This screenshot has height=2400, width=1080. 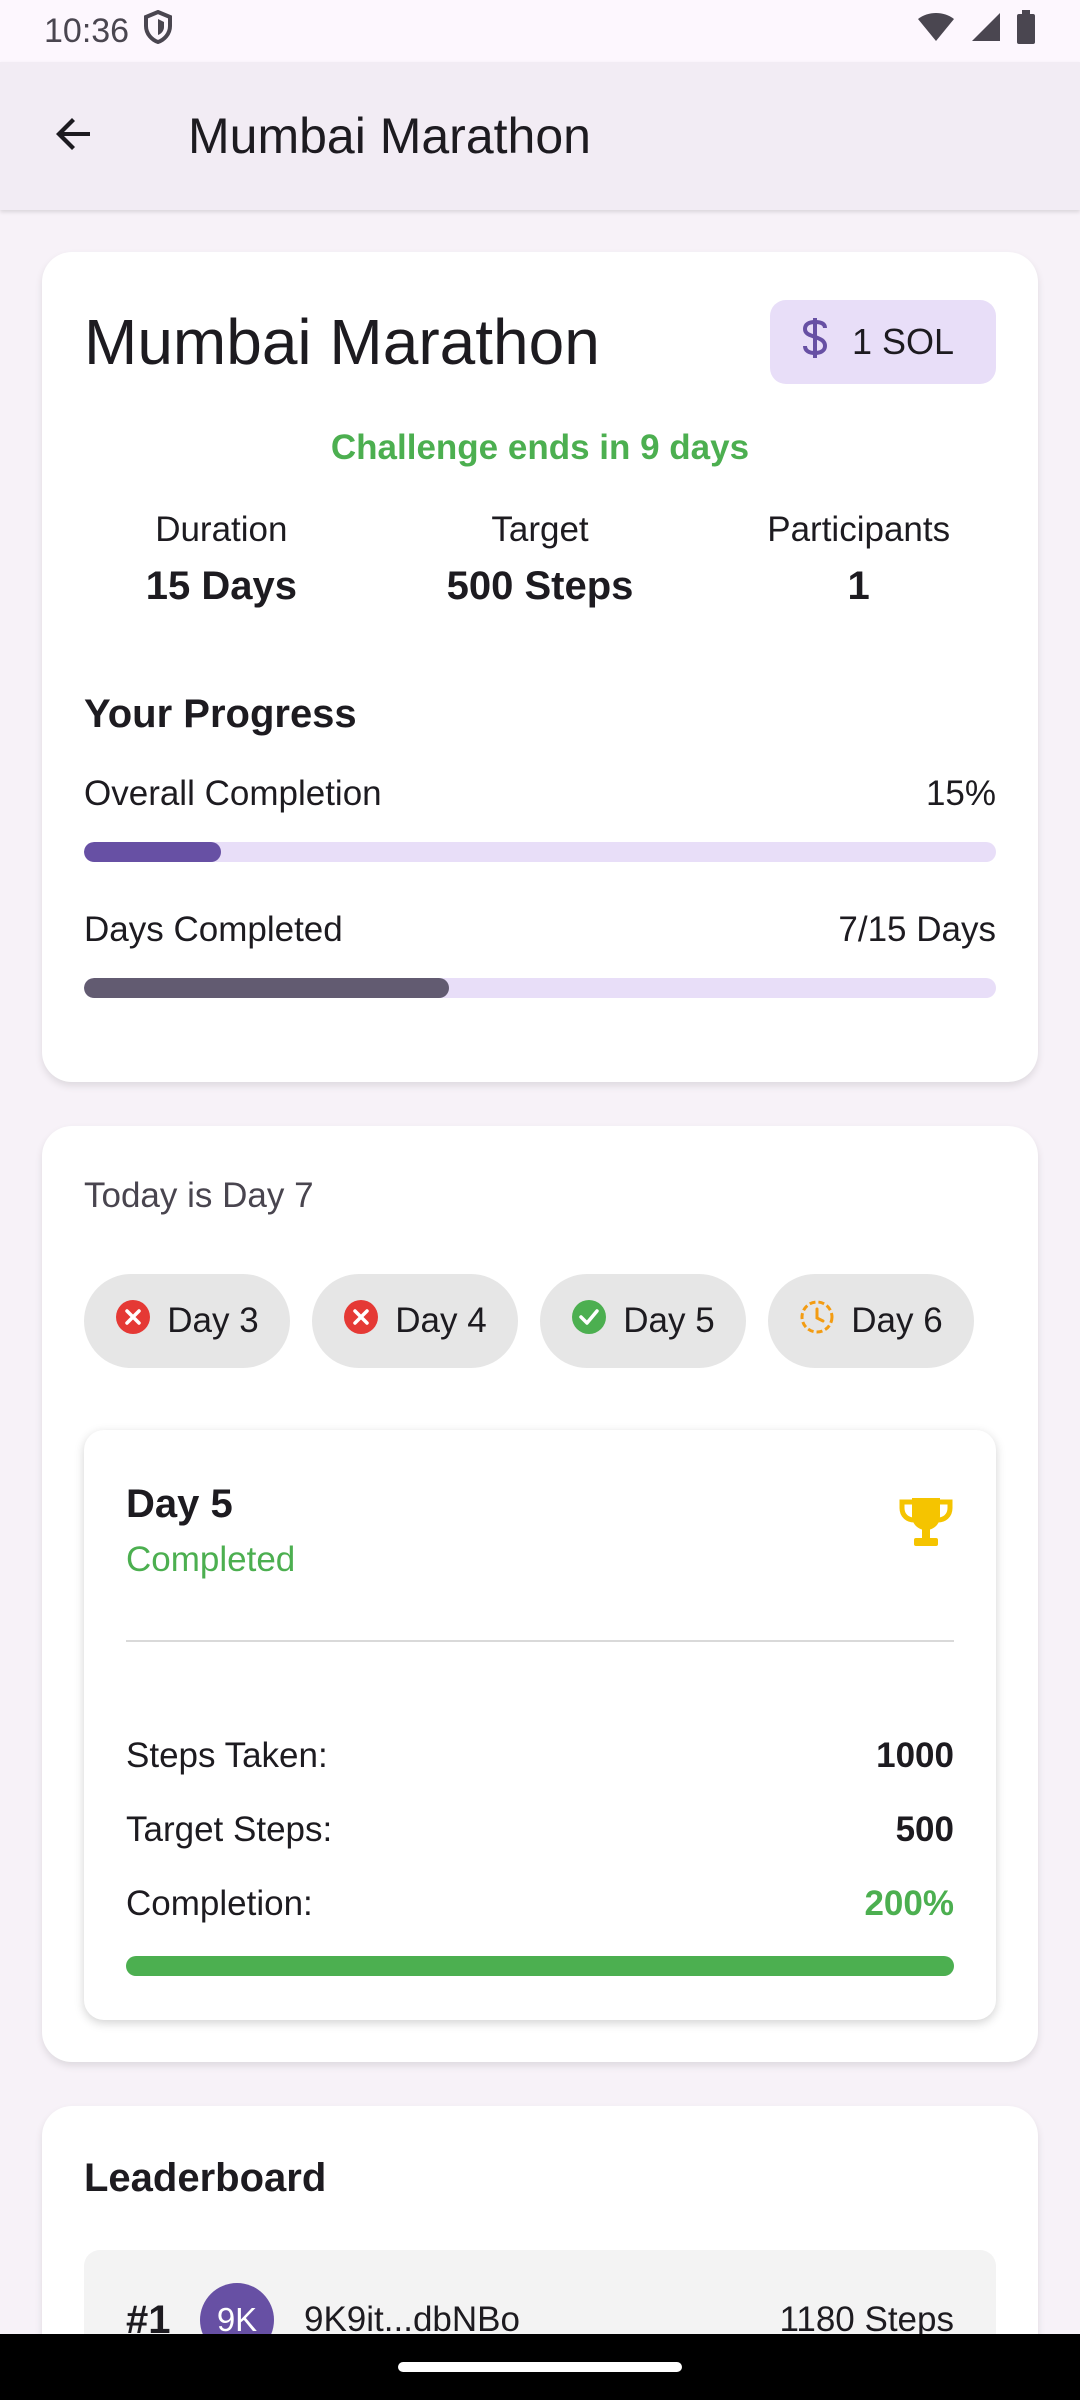 I want to click on detail-label: Target Steps:, so click(x=229, y=1829).